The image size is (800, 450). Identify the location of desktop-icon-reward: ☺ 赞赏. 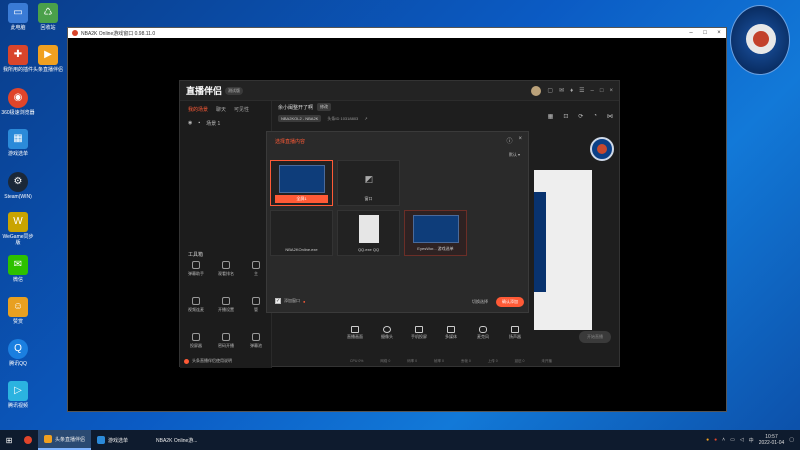
(18, 311).